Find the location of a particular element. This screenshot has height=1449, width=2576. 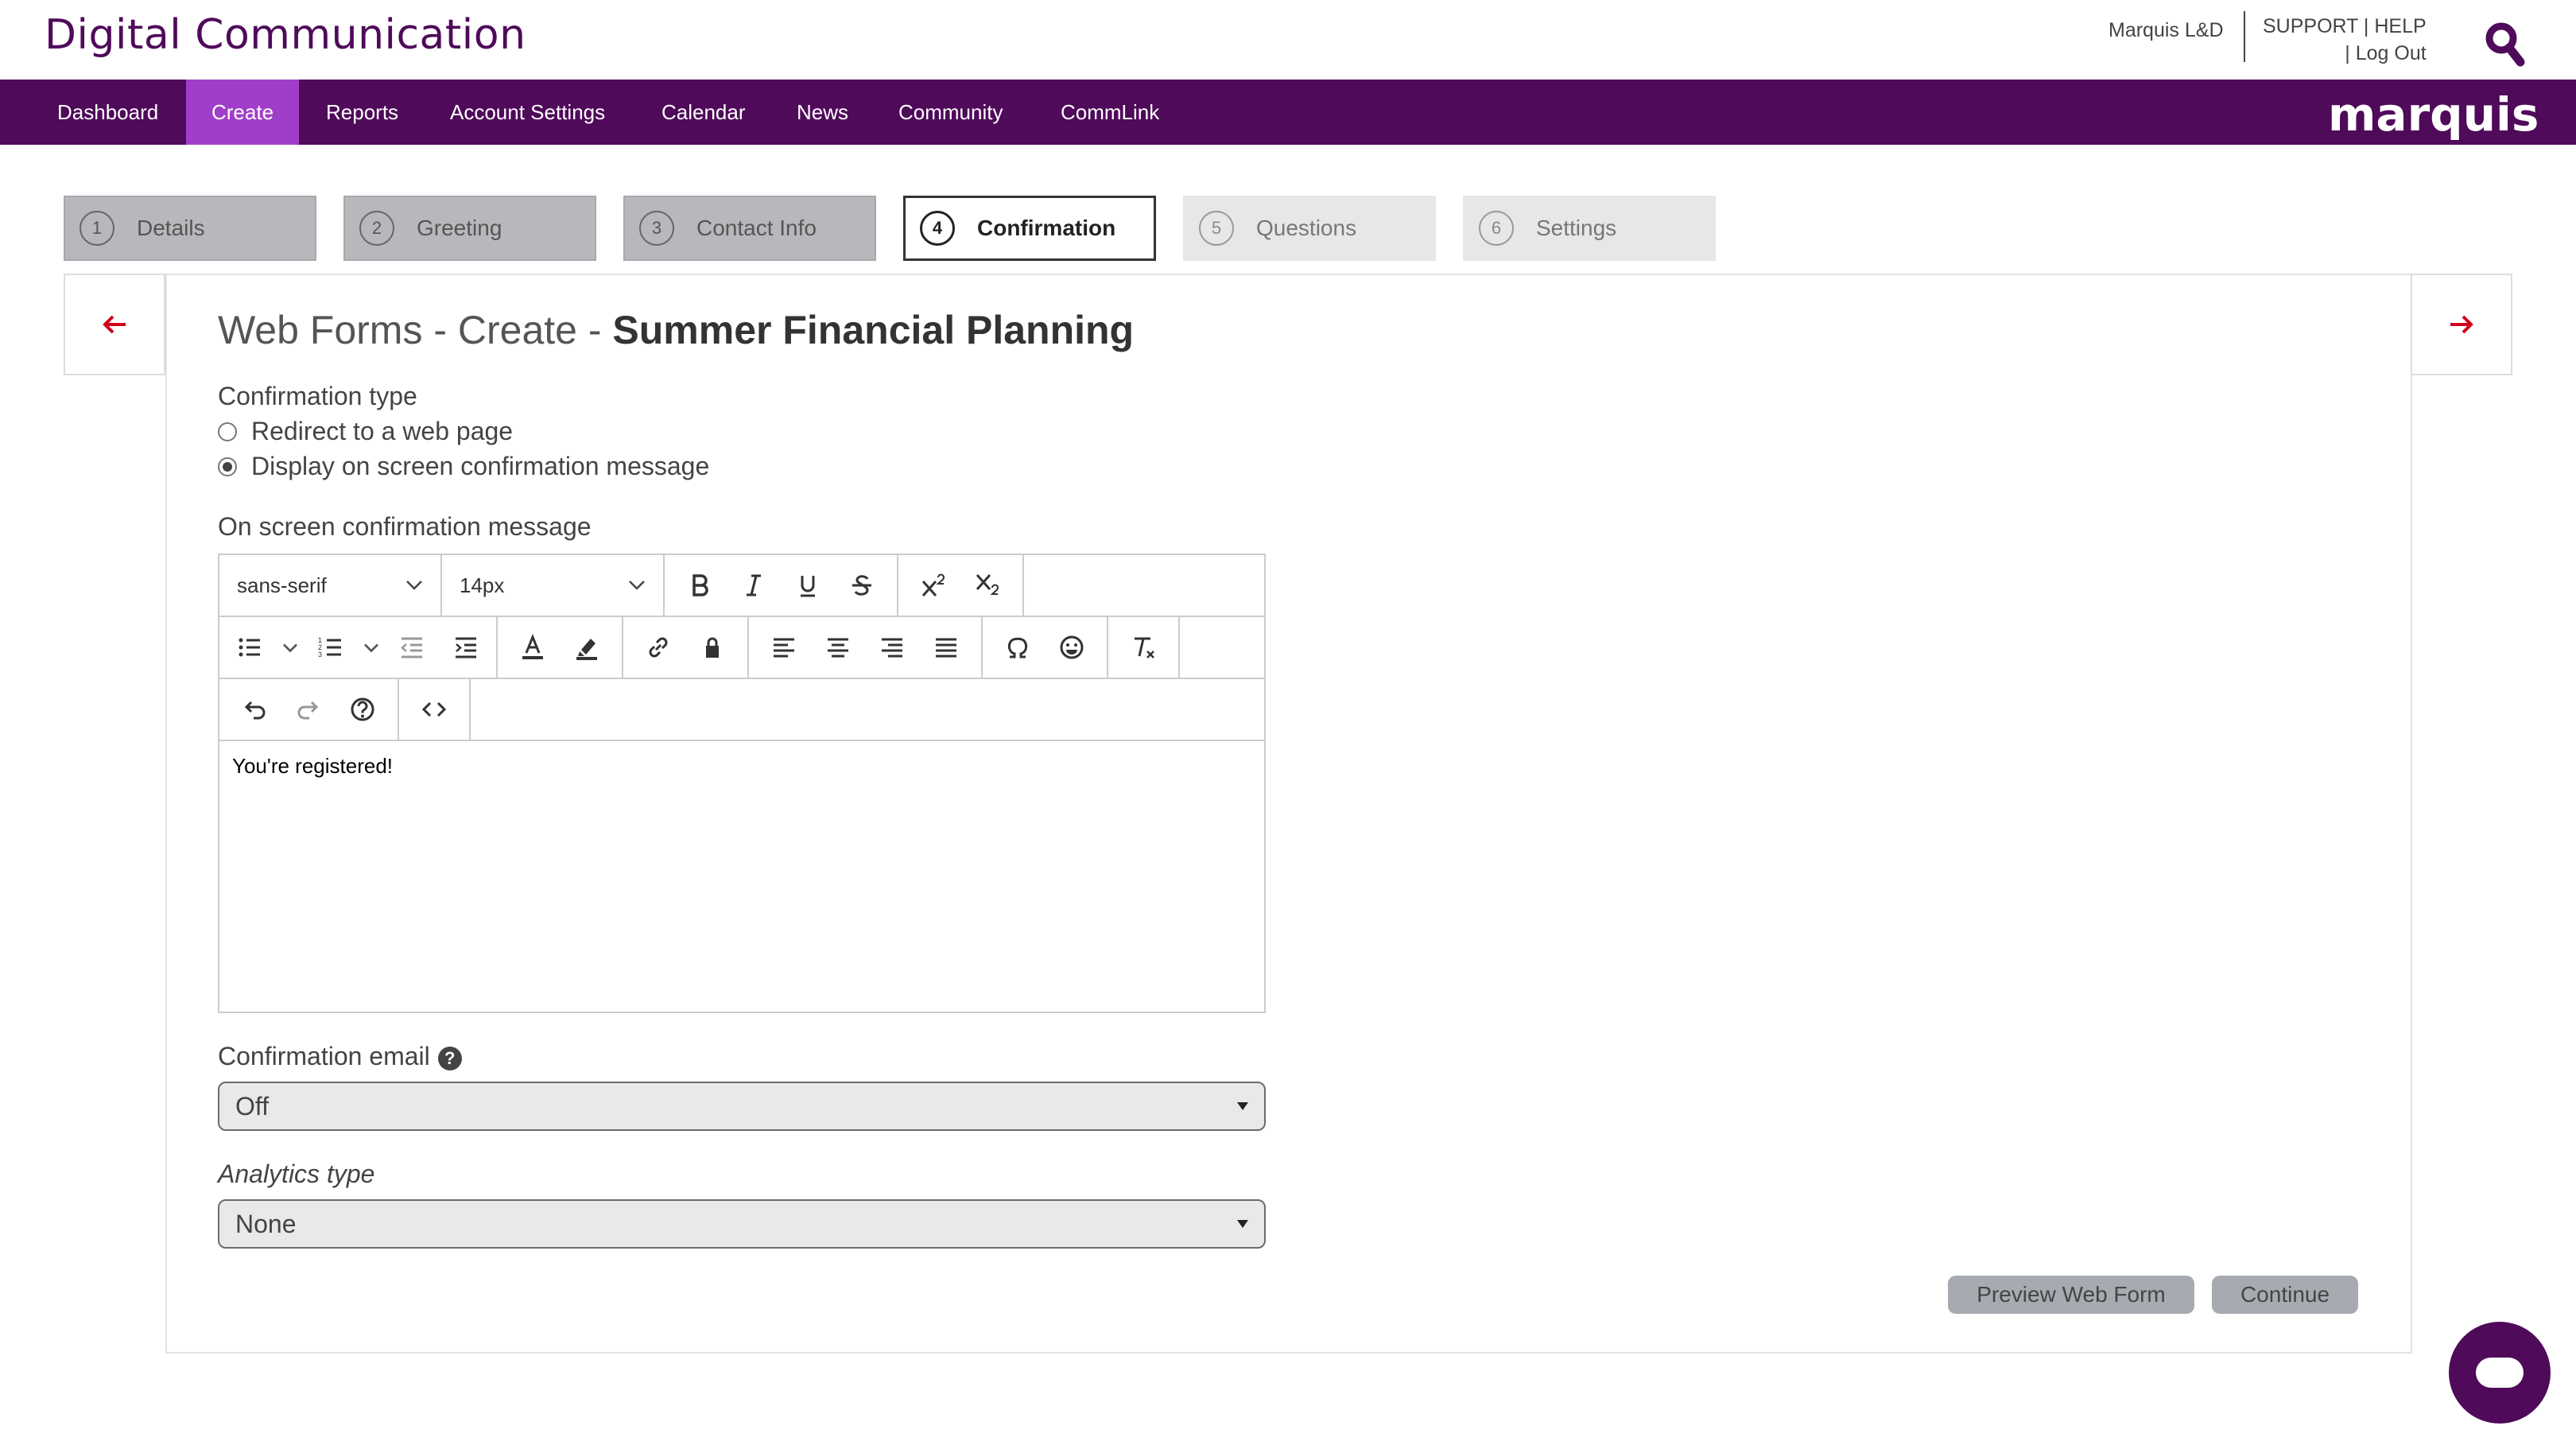

bullet-list-button is located at coordinates (250, 647).